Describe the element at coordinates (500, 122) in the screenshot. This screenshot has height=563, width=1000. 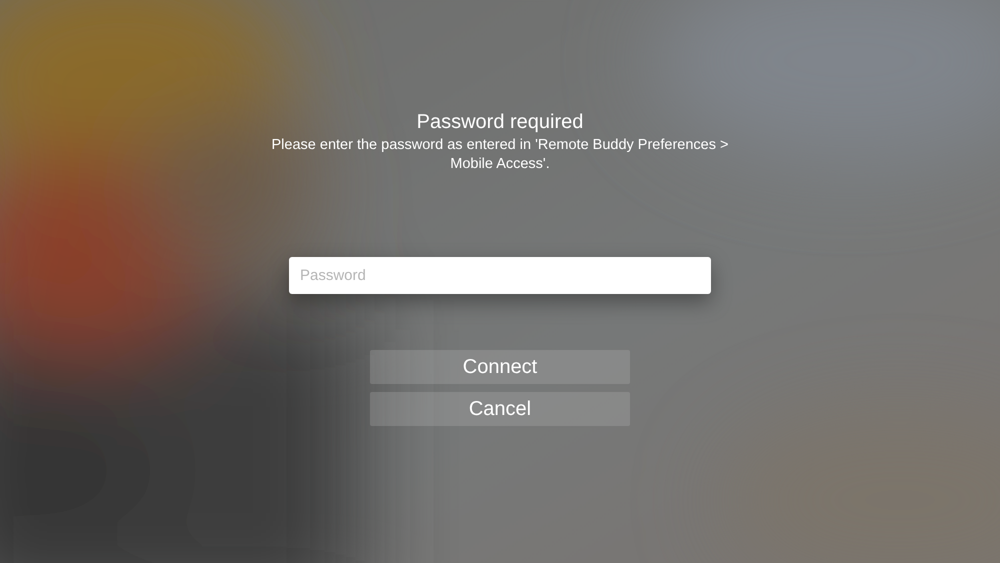
I see `dialog-title: Password required` at that location.